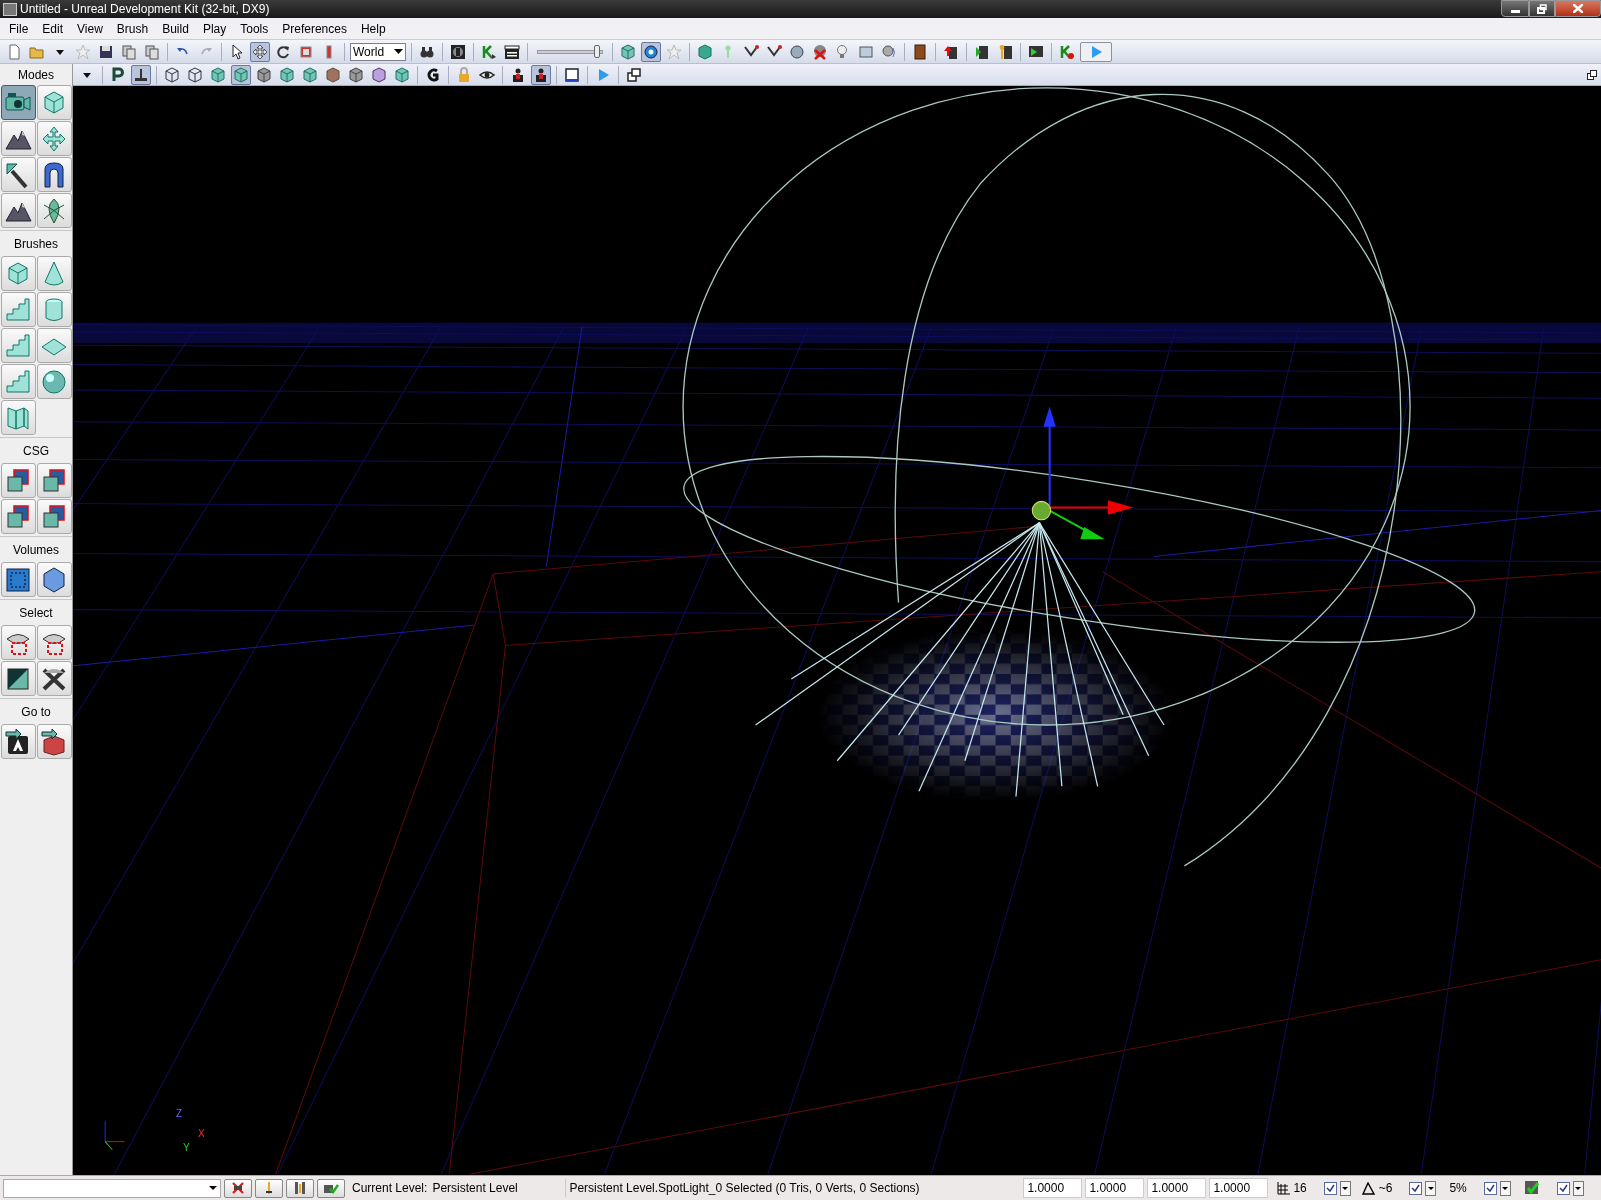 The image size is (1601, 1200). What do you see at coordinates (19, 28) in the screenshot?
I see `menu-item: File` at bounding box center [19, 28].